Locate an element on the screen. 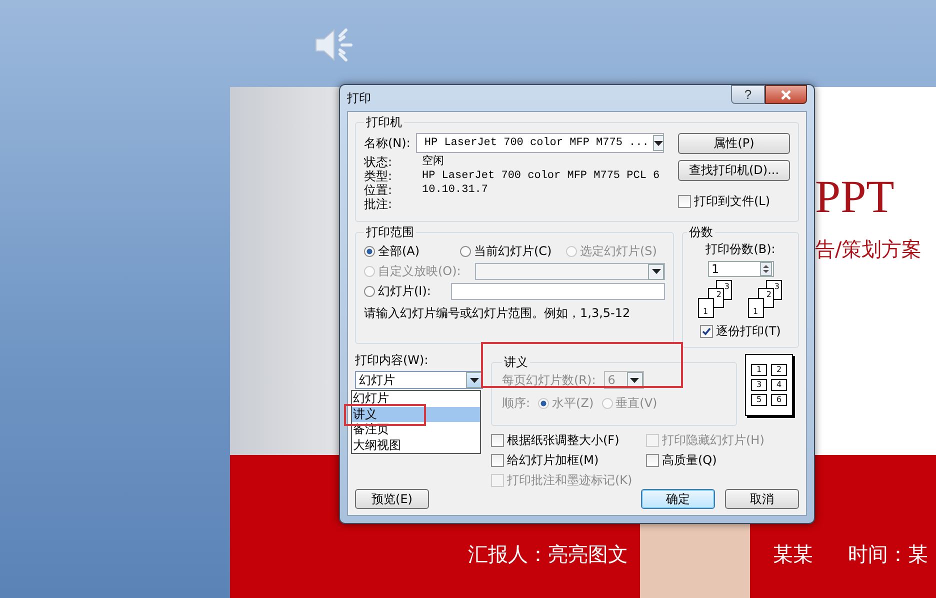 The width and height of the screenshot is (936, 598). slide-footer-text: 某某 is located at coordinates (793, 554).